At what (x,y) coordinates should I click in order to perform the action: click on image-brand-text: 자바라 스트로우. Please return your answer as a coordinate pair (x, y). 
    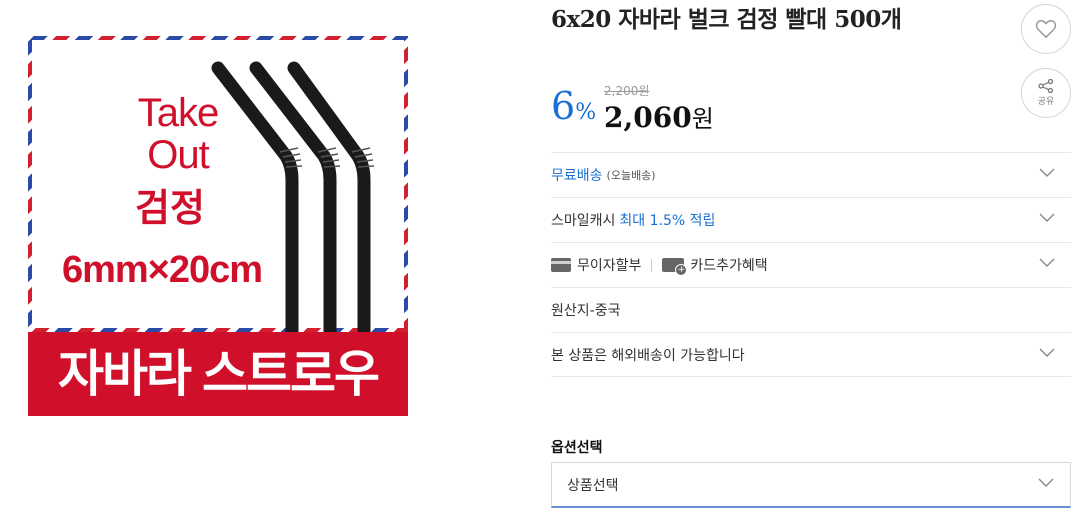
    Looking at the image, I should click on (219, 374).